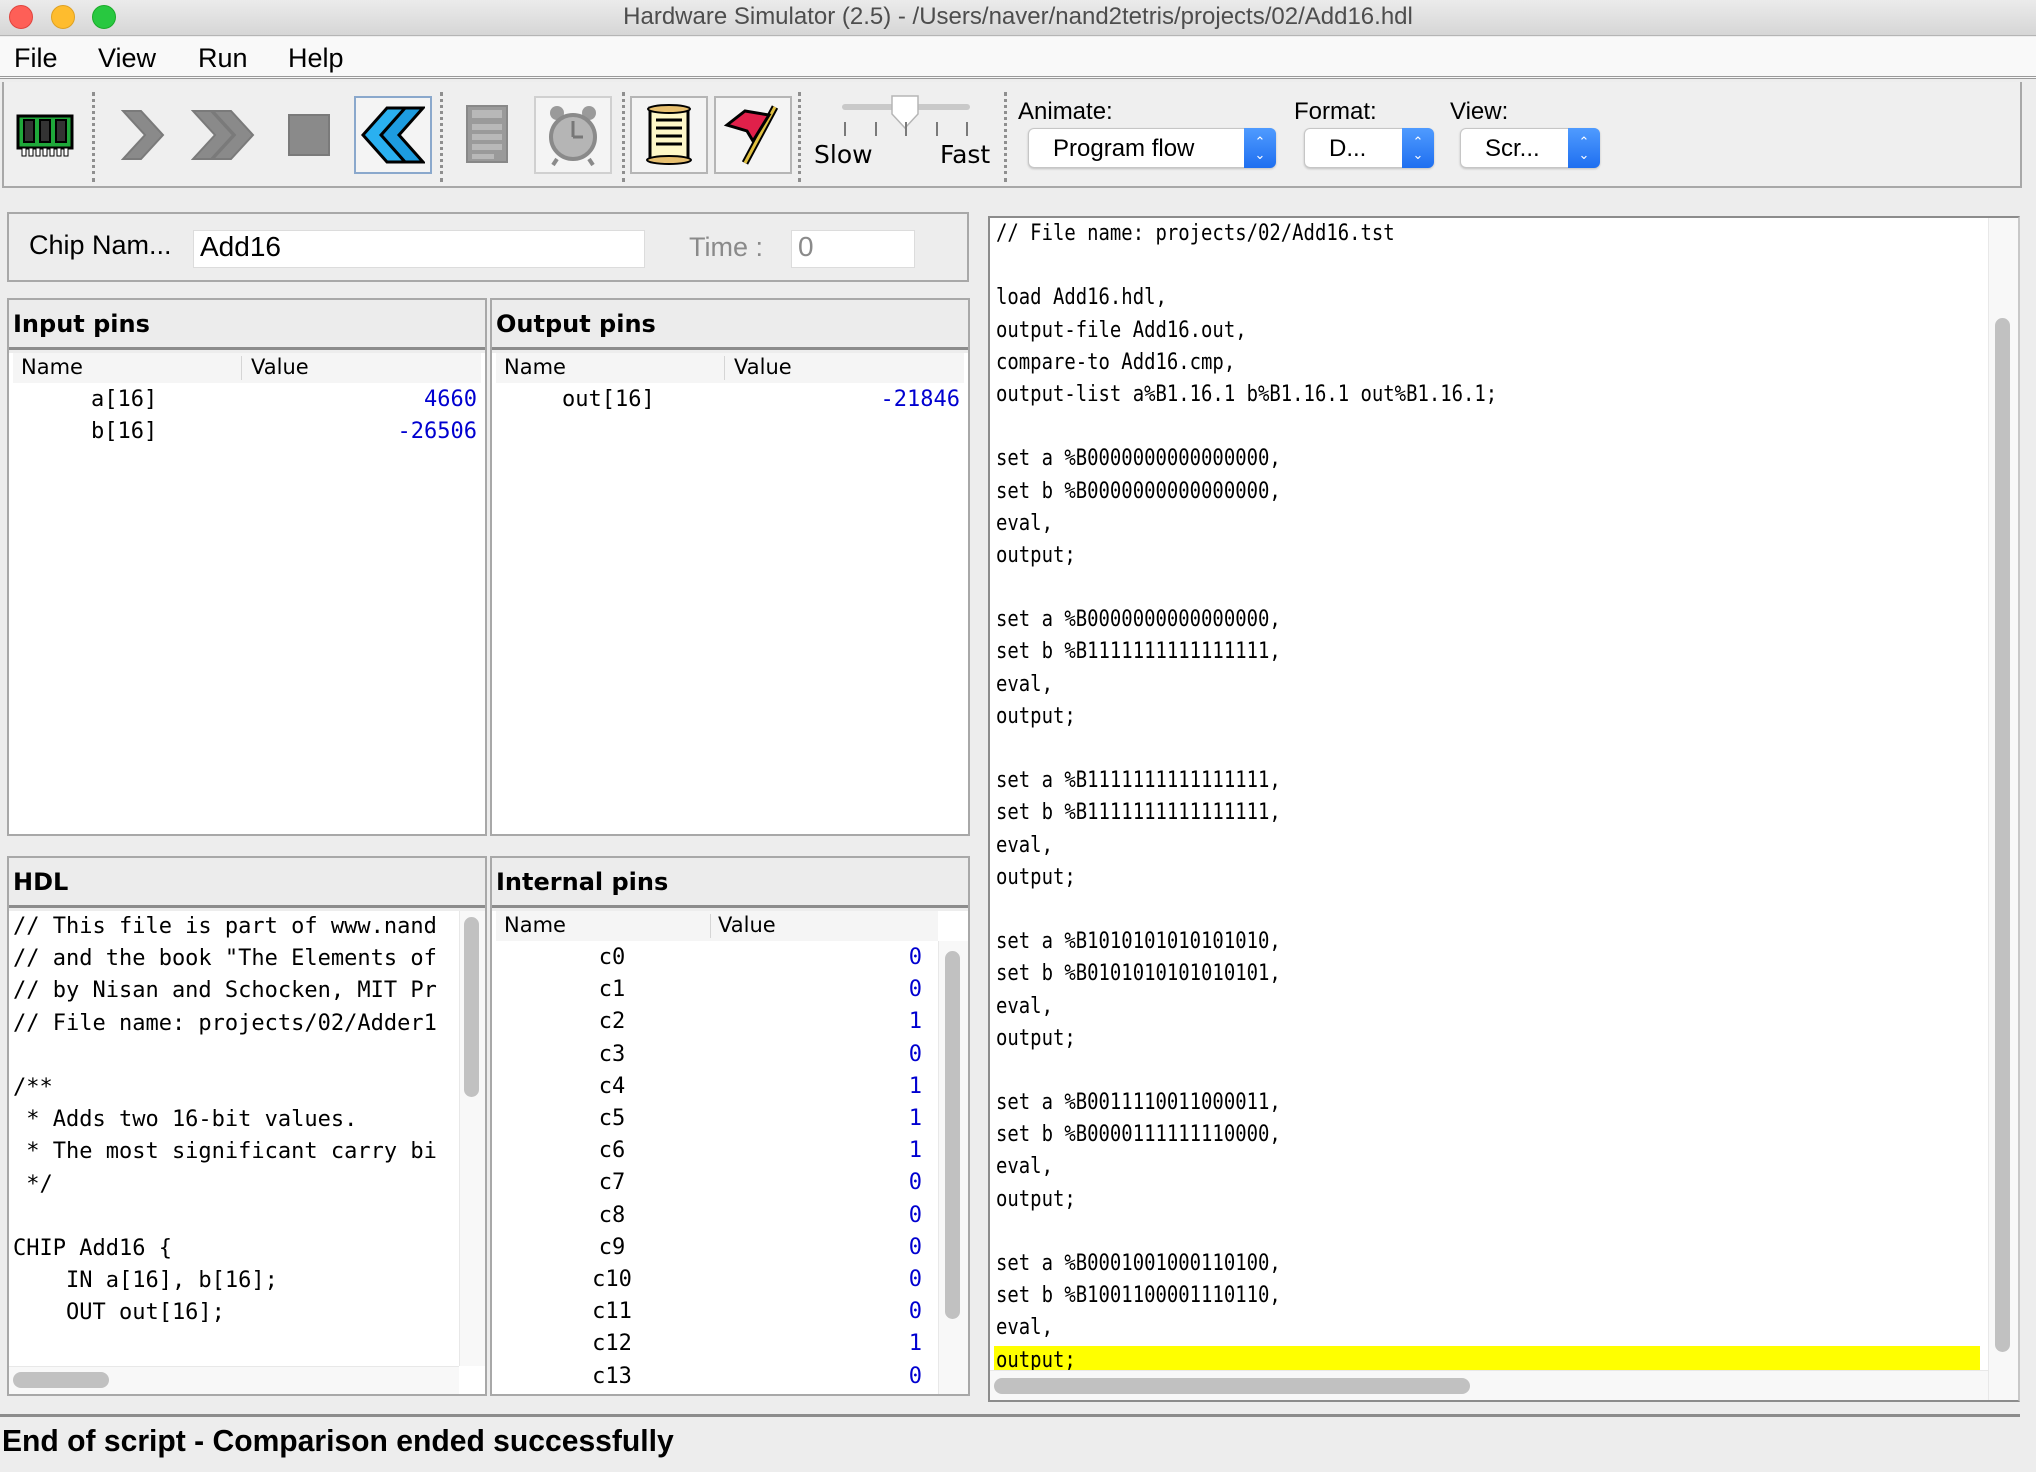  What do you see at coordinates (714, 1283) in the screenshot?
I see `table-row: c10 0` at bounding box center [714, 1283].